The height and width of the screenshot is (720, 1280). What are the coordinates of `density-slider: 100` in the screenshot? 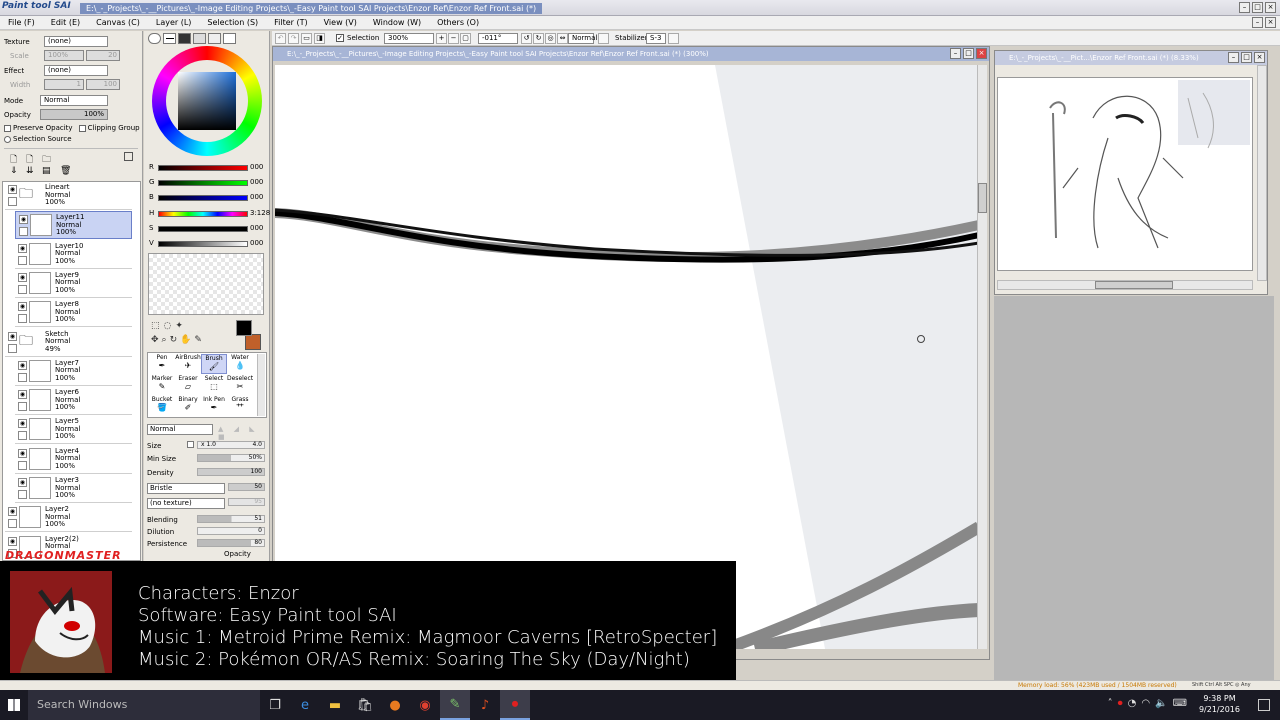 It's located at (231, 472).